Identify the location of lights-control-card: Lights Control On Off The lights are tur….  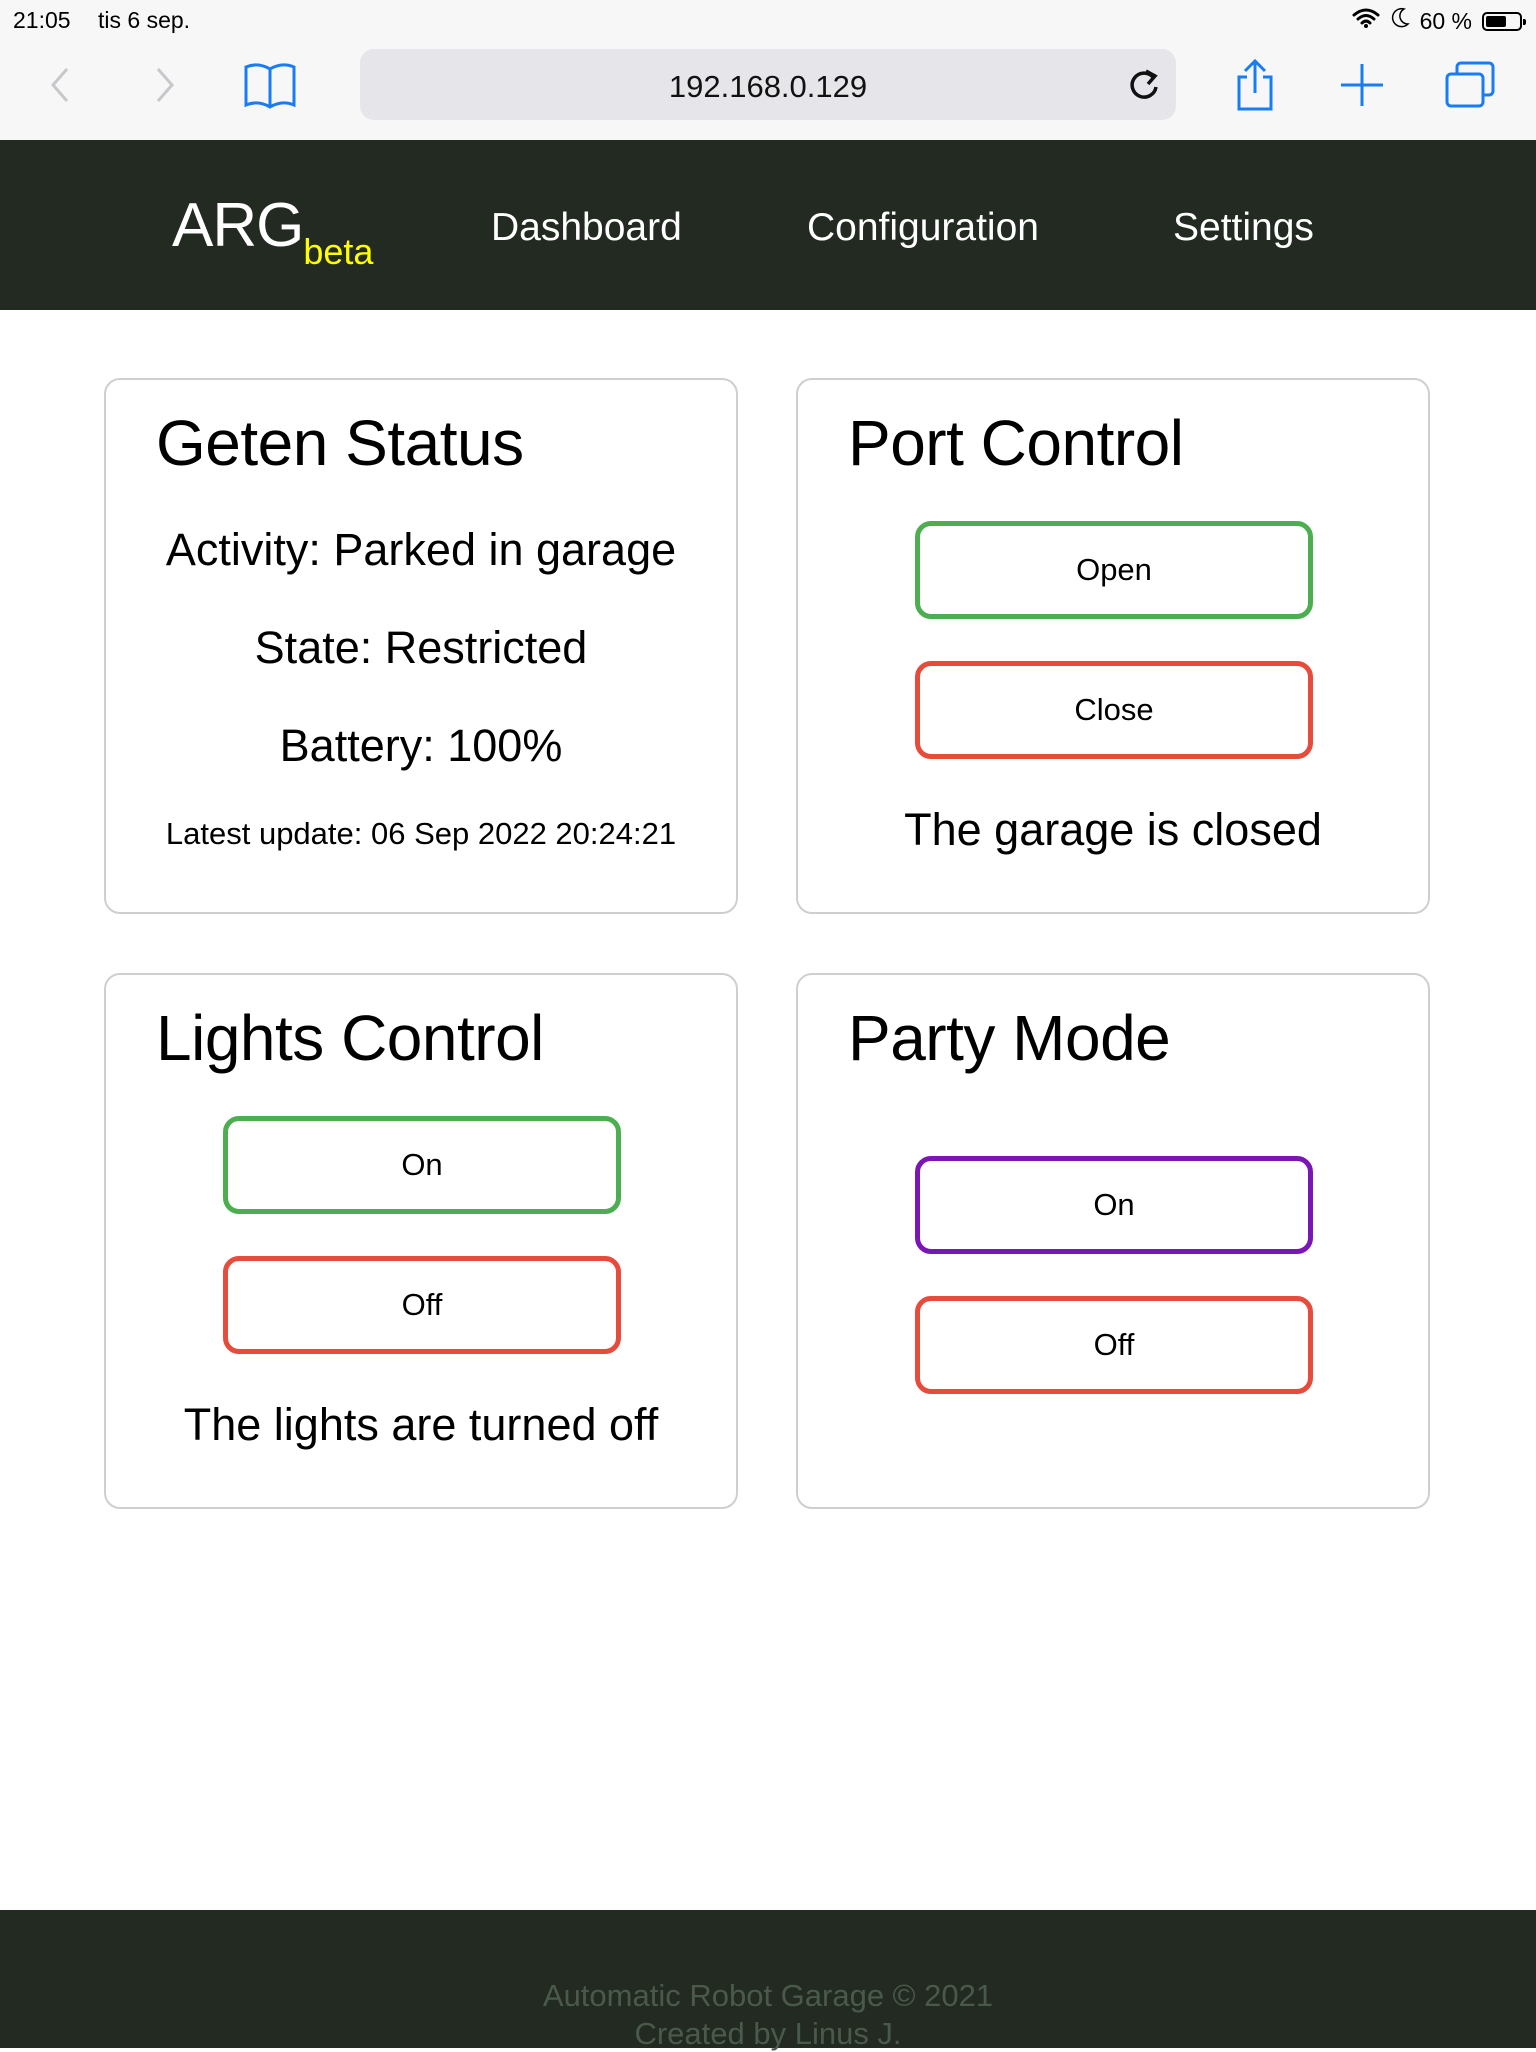
(421, 1241).